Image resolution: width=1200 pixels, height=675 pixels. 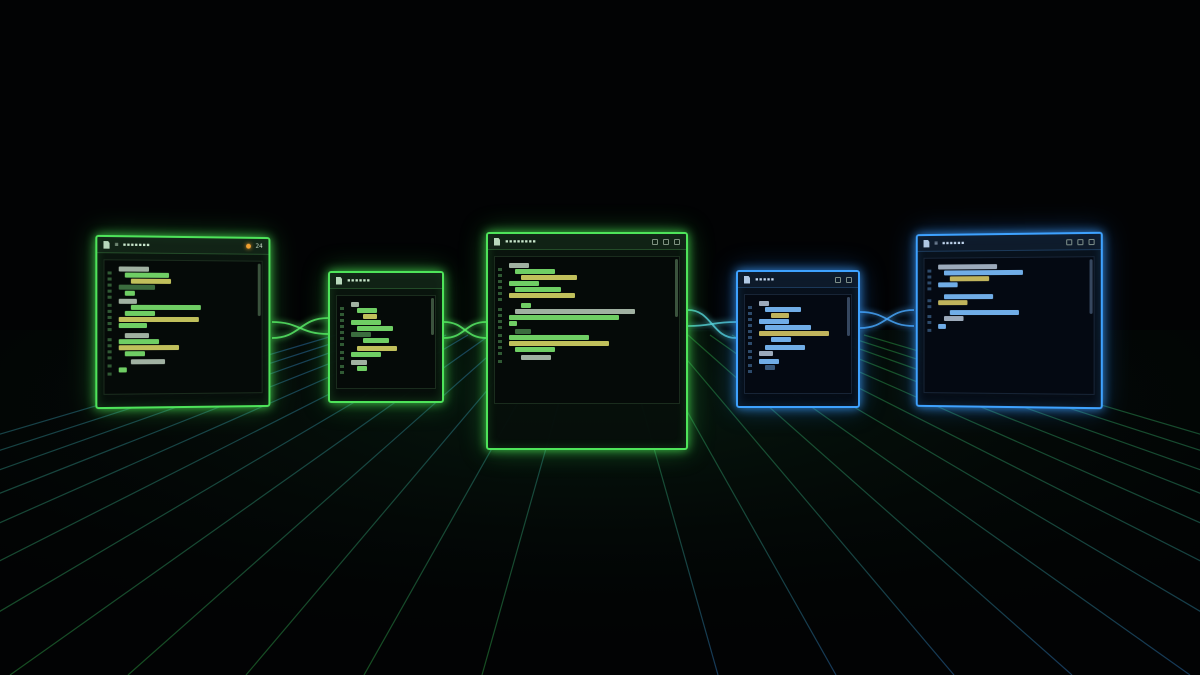 What do you see at coordinates (183, 245) in the screenshot?
I see `window-titlebar: ≡ ▪▪▪▪▪▪▪ 24` at bounding box center [183, 245].